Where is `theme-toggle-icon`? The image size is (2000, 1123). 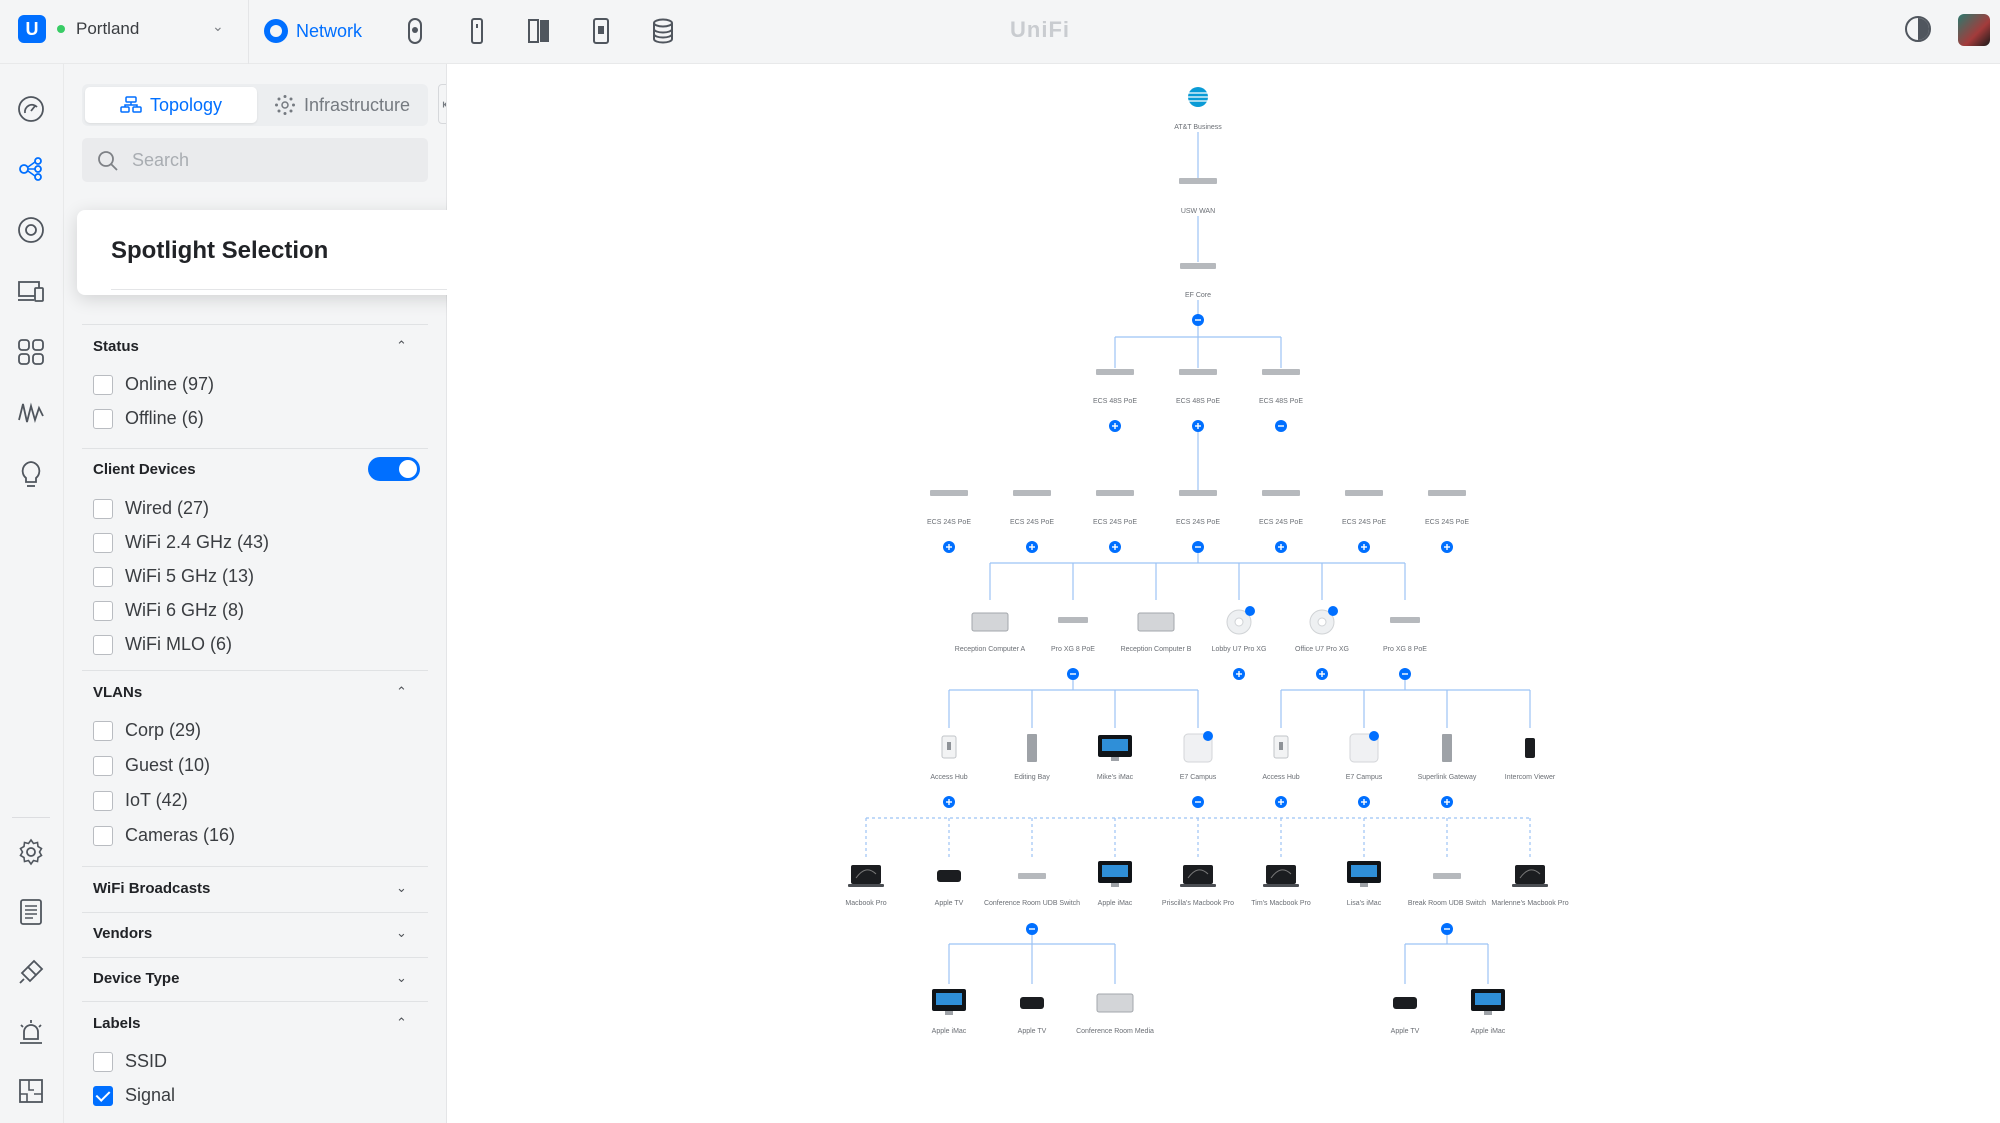
theme-toggle-icon is located at coordinates (1918, 29).